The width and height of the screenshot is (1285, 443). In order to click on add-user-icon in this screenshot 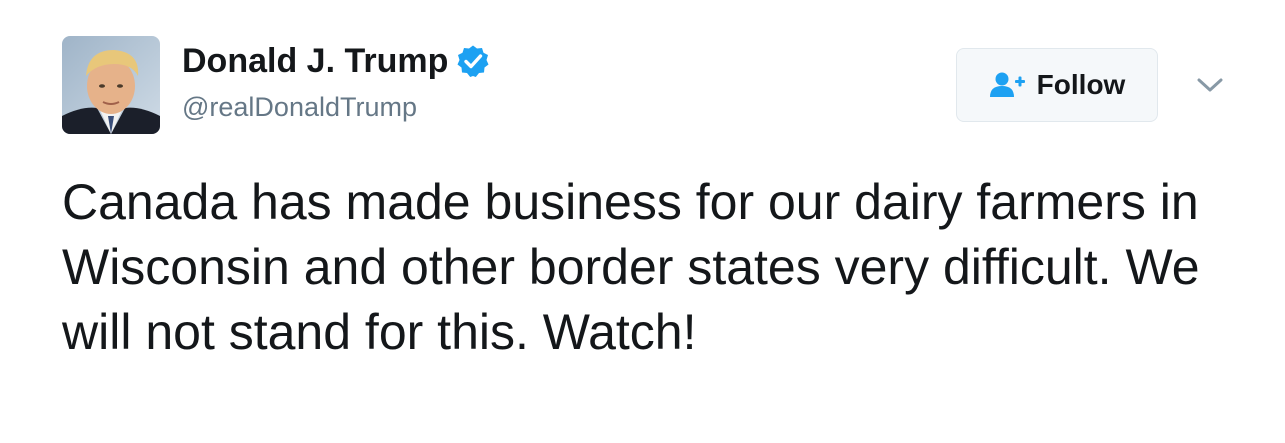, I will do `click(1008, 85)`.